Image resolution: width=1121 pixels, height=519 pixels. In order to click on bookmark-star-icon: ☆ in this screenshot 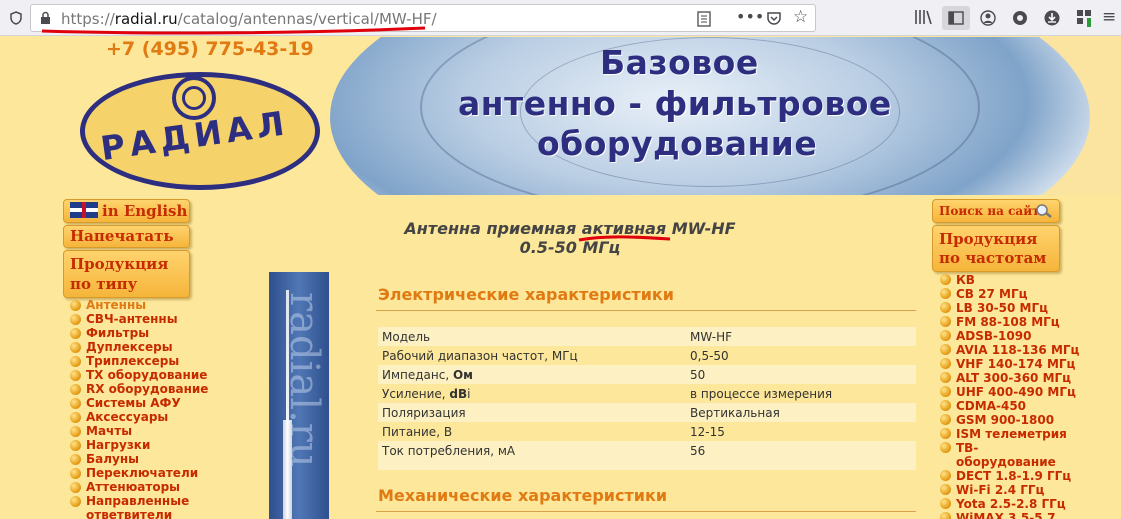, I will do `click(800, 17)`.